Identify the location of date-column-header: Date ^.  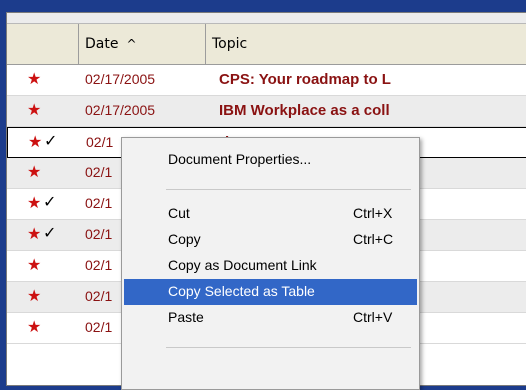
(142, 44).